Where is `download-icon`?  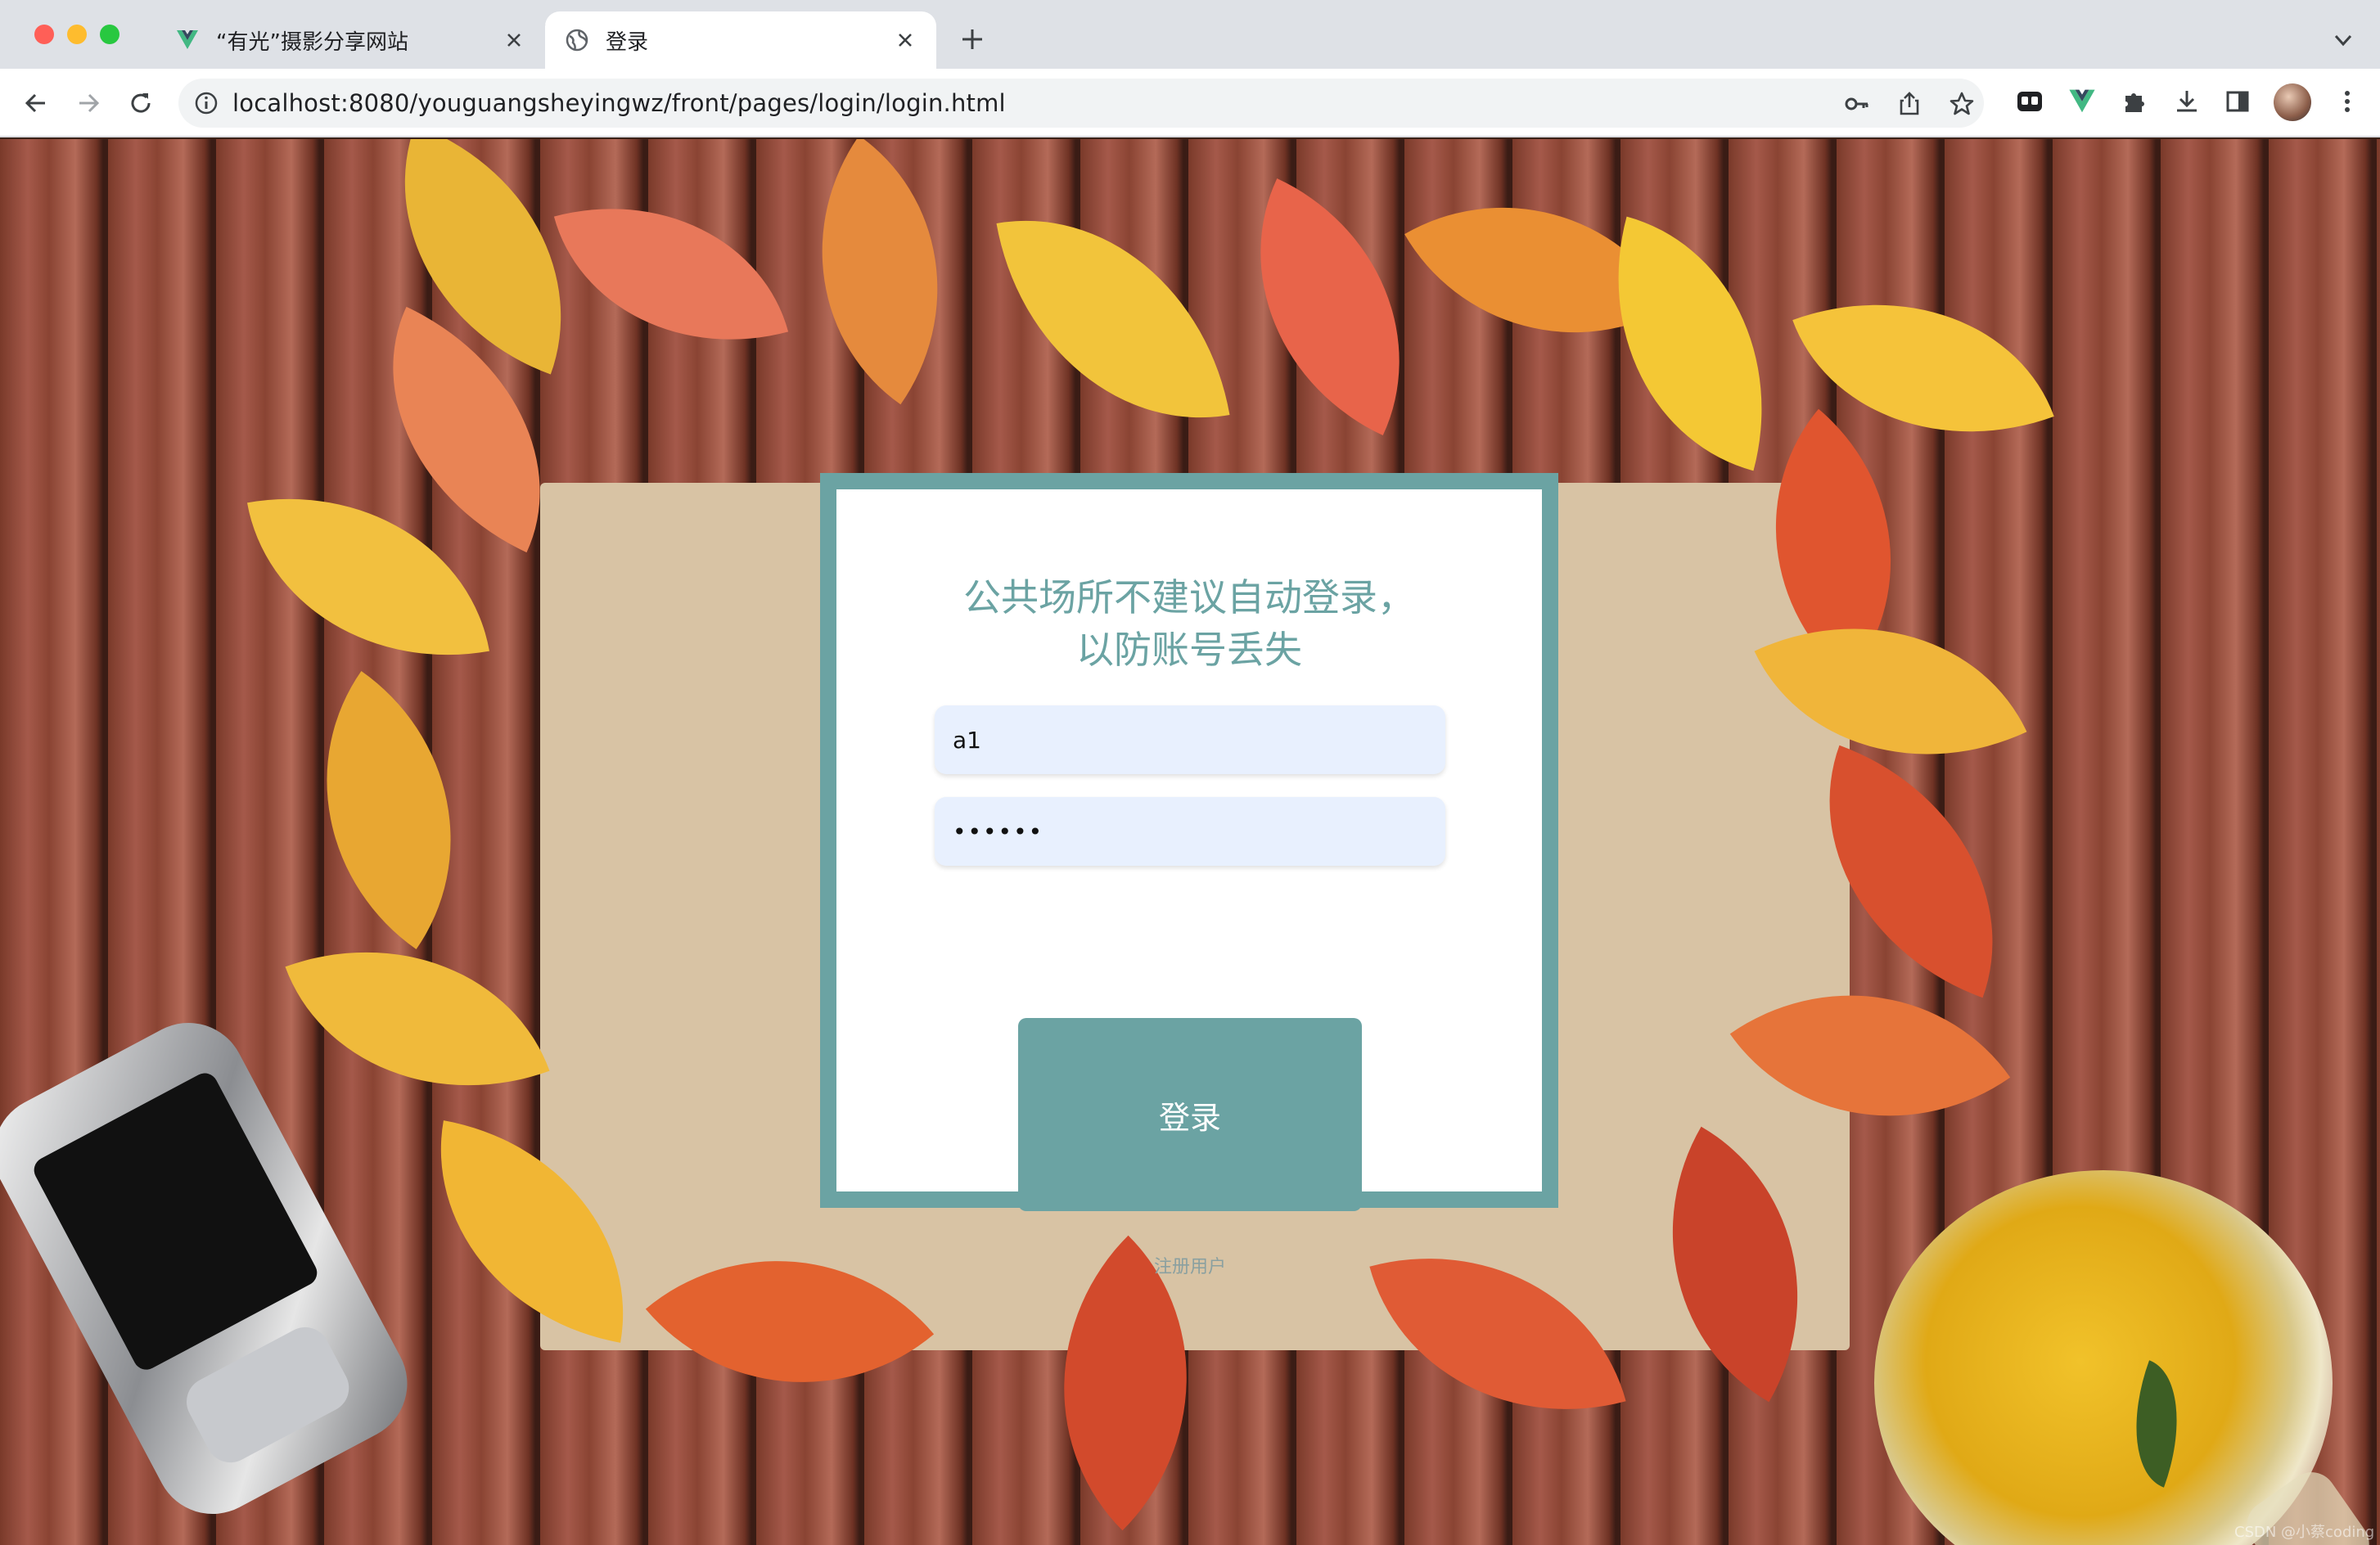 download-icon is located at coordinates (2187, 101).